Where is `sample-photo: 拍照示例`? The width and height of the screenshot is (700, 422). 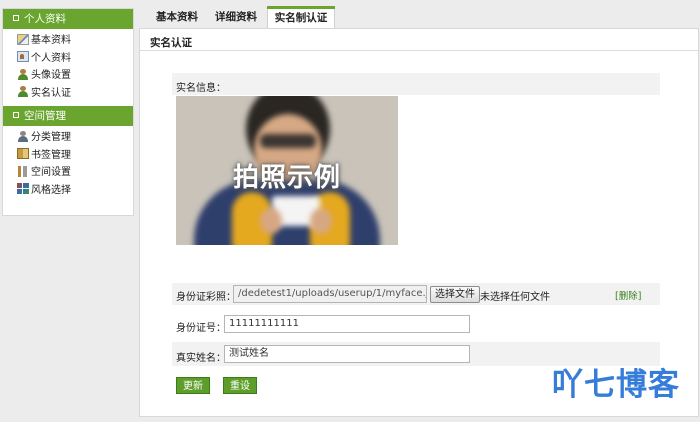
sample-photo: 拍照示例 is located at coordinates (287, 170).